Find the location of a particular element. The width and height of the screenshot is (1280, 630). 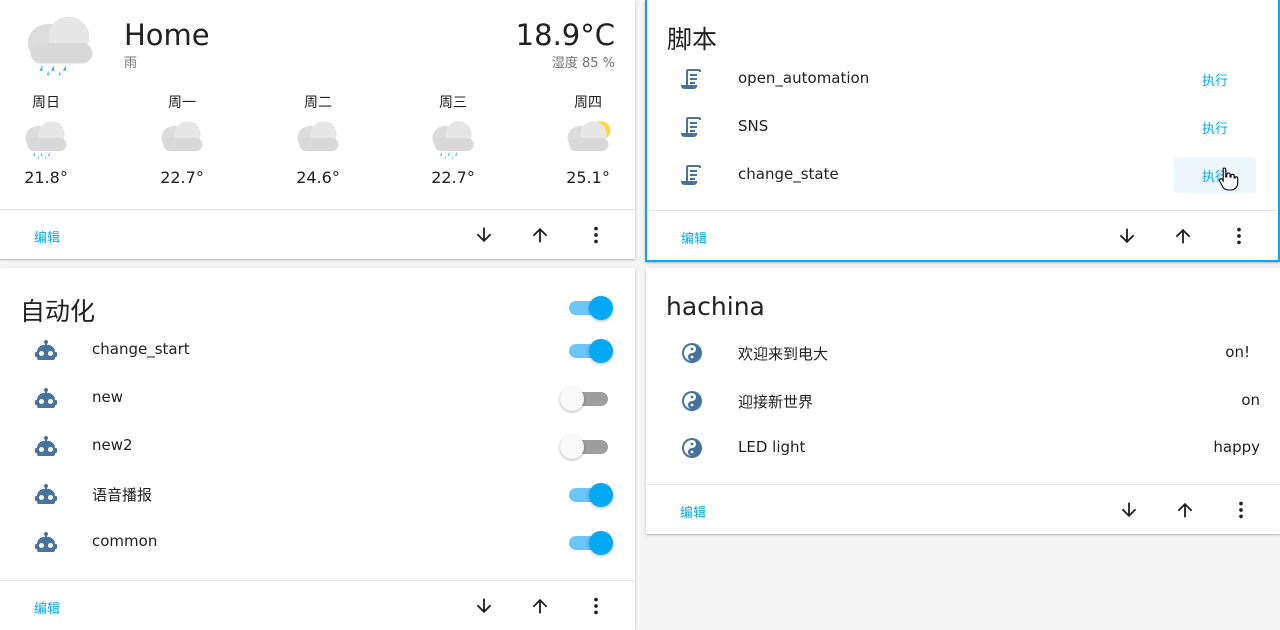

weather-state: 雨 is located at coordinates (131, 63).